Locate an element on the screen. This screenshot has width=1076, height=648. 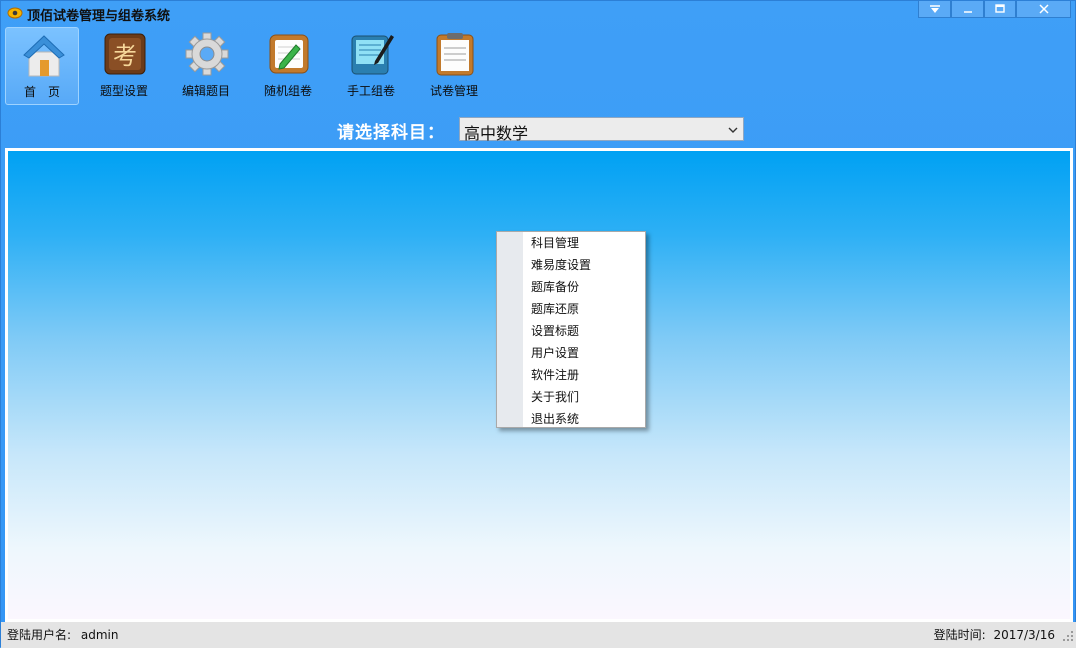
maximize-icon is located at coordinates (1000, 8).